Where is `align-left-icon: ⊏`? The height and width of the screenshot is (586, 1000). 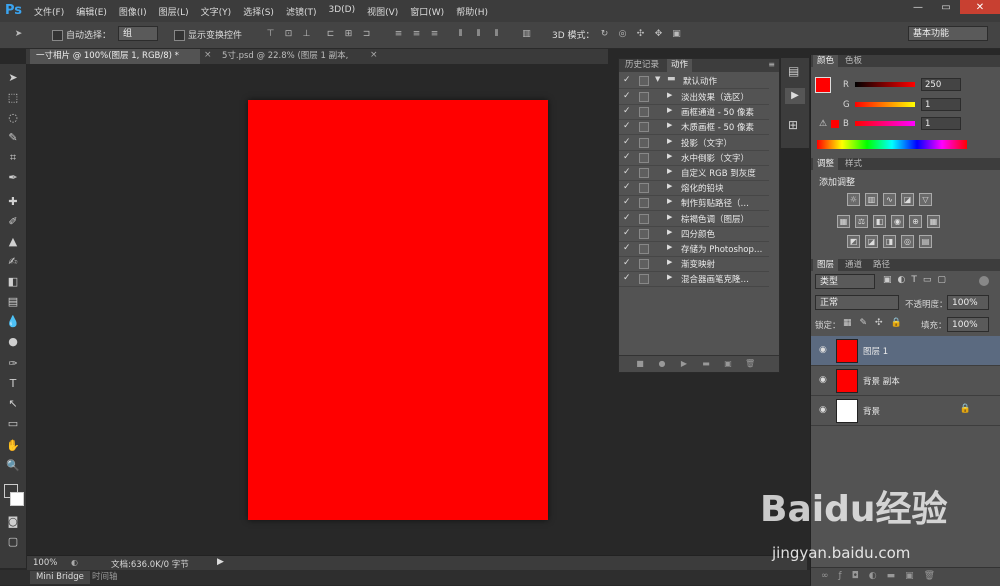 align-left-icon: ⊏ is located at coordinates (330, 34).